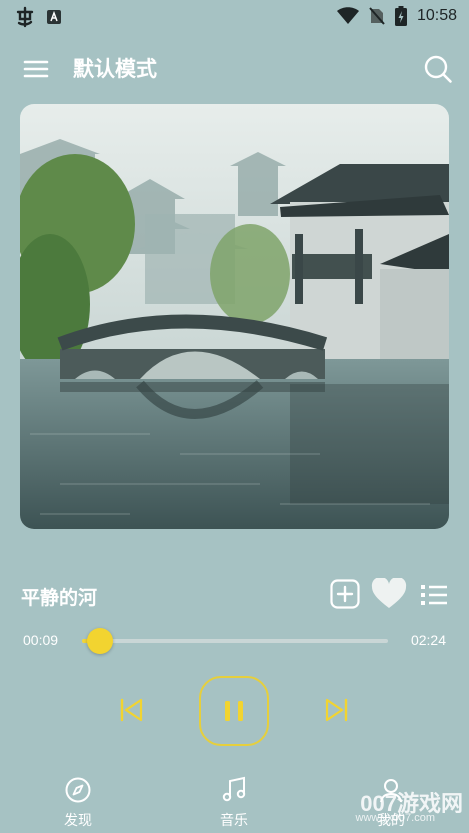  I want to click on menu-icon, so click(36, 69).